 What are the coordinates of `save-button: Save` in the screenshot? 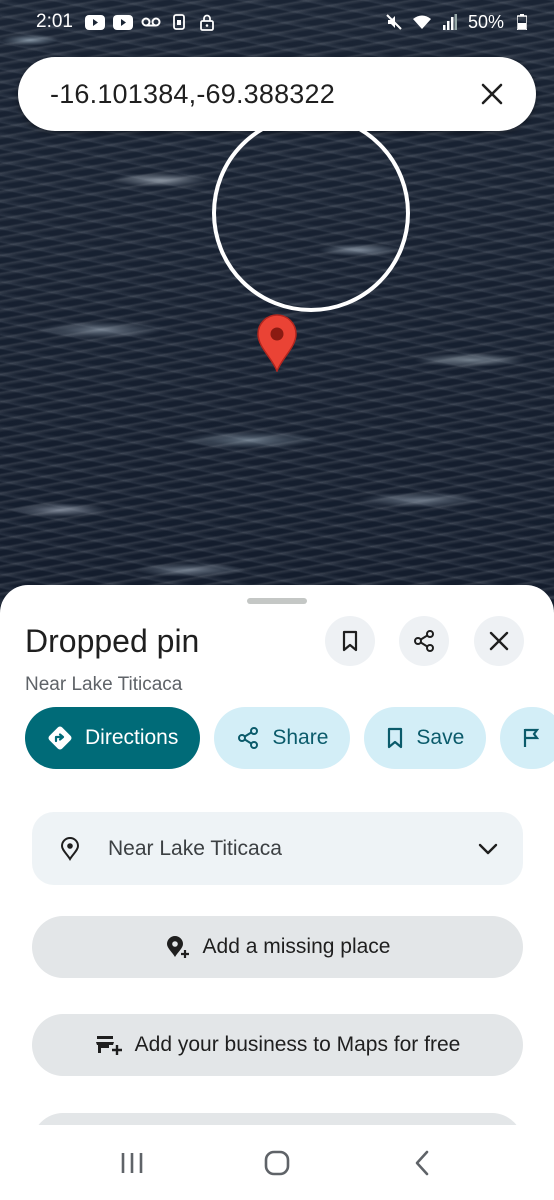 It's located at (425, 738).